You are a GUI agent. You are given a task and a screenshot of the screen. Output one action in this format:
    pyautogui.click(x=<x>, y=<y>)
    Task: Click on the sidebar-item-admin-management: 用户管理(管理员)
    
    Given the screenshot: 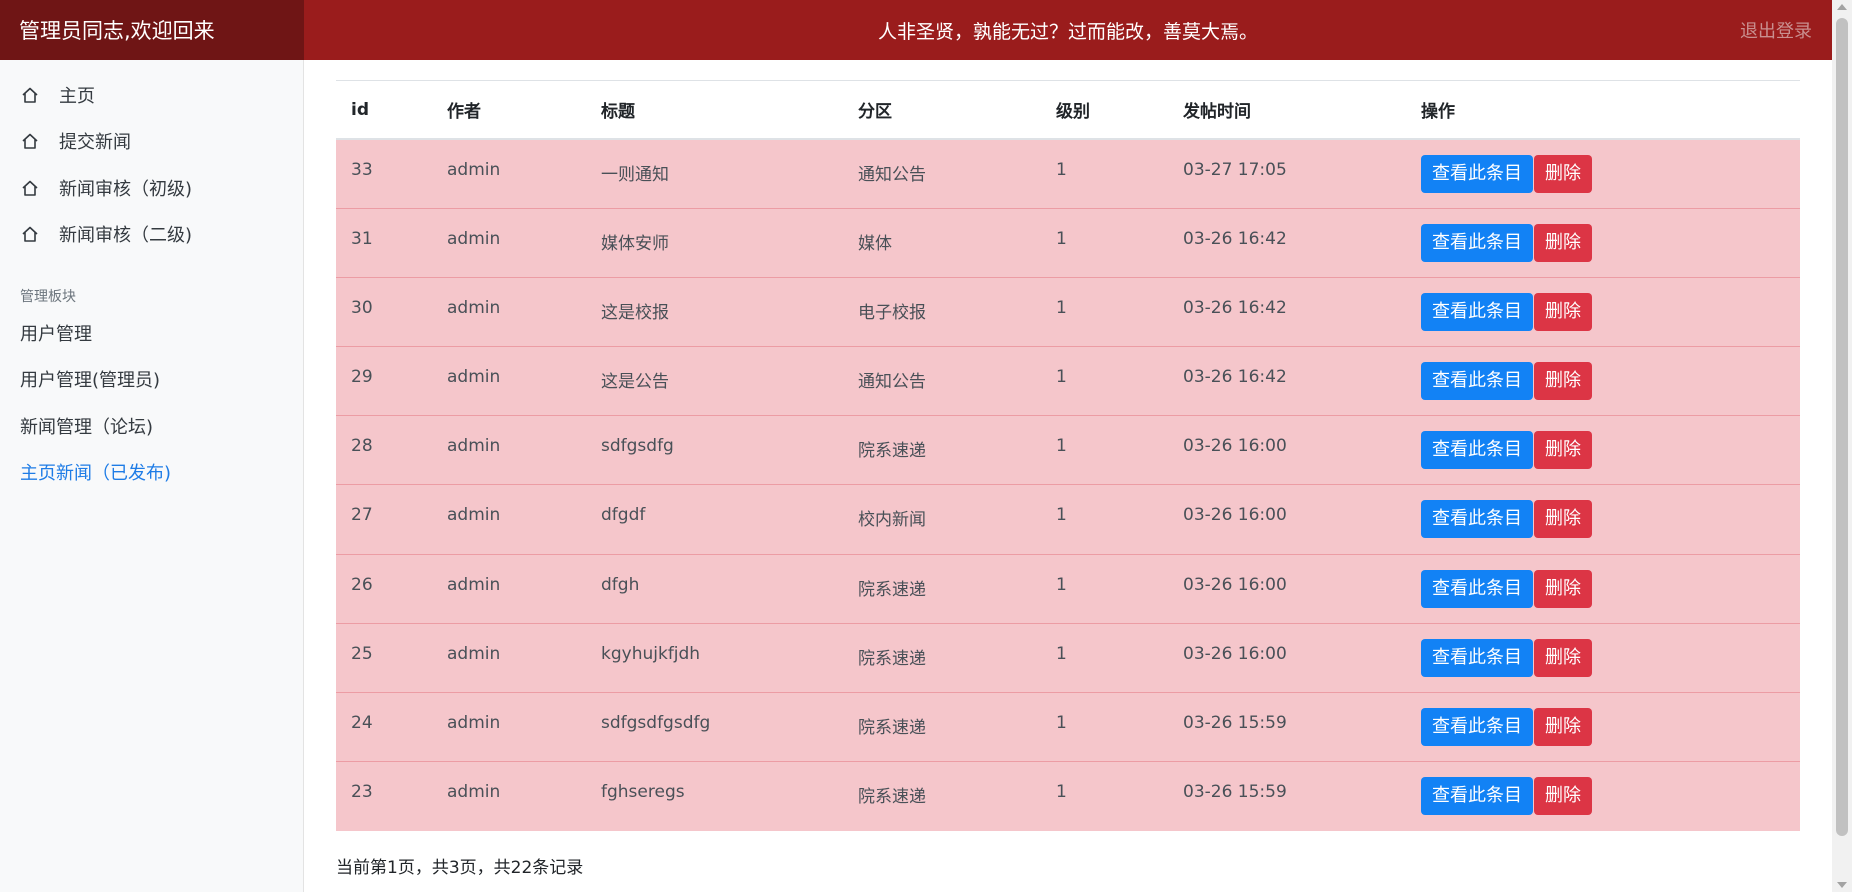 What is the action you would take?
    pyautogui.click(x=90, y=379)
    